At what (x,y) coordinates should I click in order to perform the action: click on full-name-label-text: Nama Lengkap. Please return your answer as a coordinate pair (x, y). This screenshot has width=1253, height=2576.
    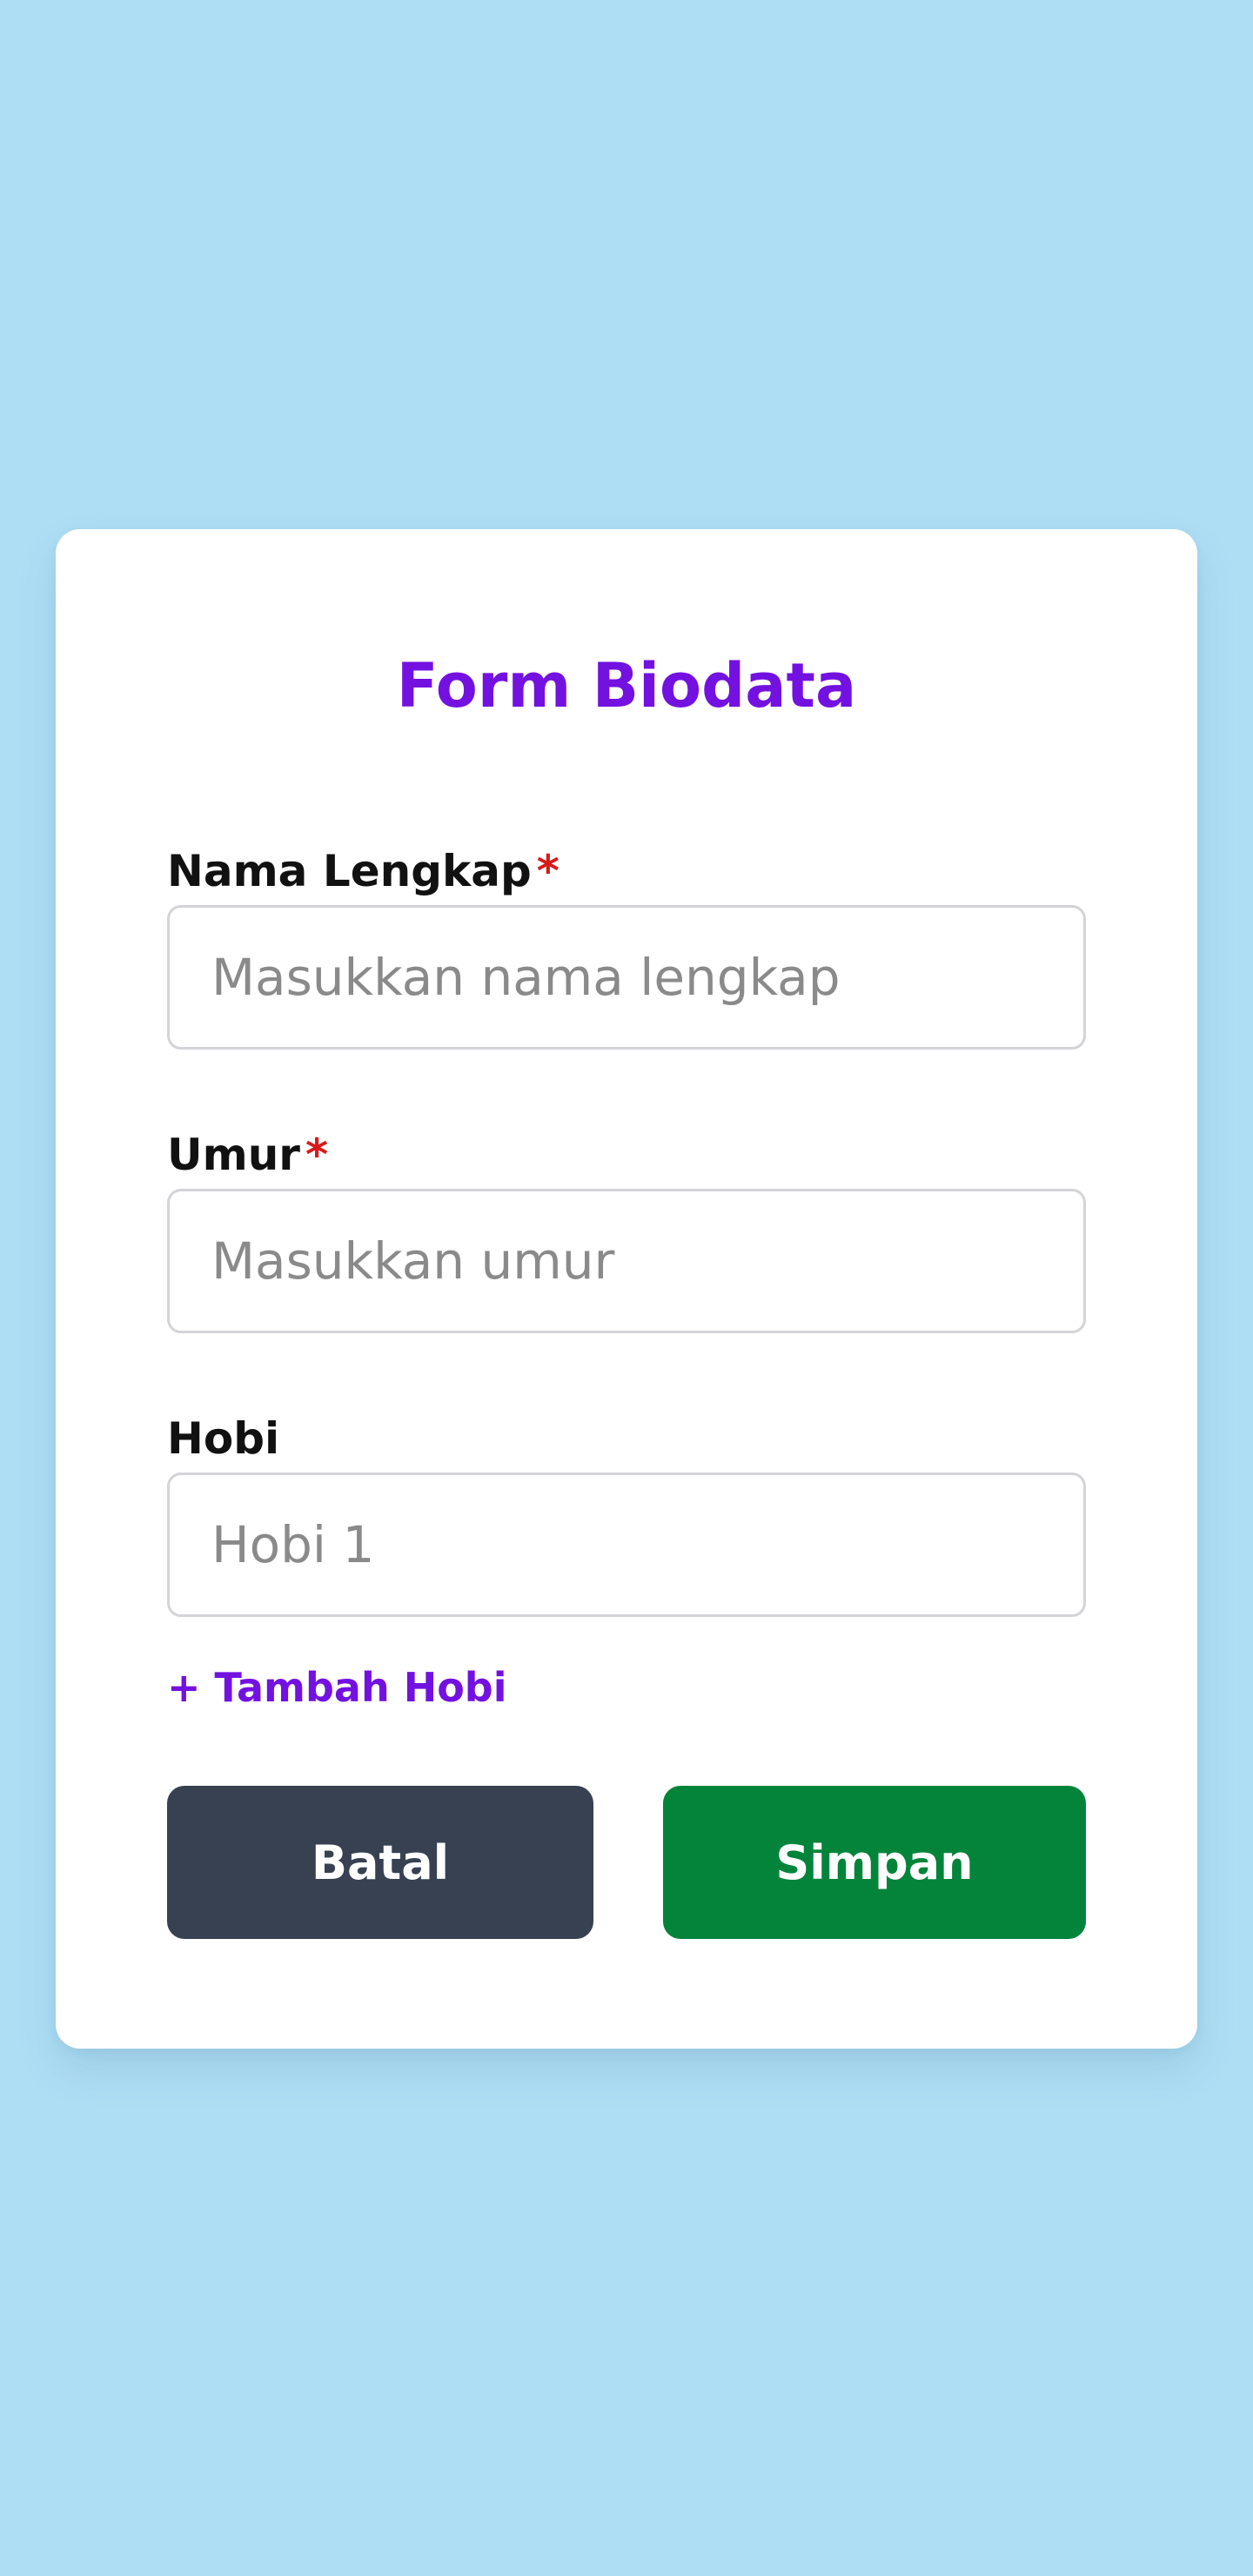
    Looking at the image, I should click on (349, 871).